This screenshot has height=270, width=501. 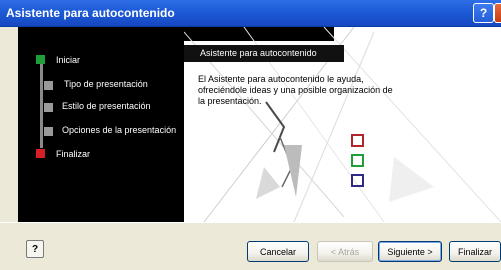 What do you see at coordinates (357, 140) in the screenshot?
I see `decor-square-red` at bounding box center [357, 140].